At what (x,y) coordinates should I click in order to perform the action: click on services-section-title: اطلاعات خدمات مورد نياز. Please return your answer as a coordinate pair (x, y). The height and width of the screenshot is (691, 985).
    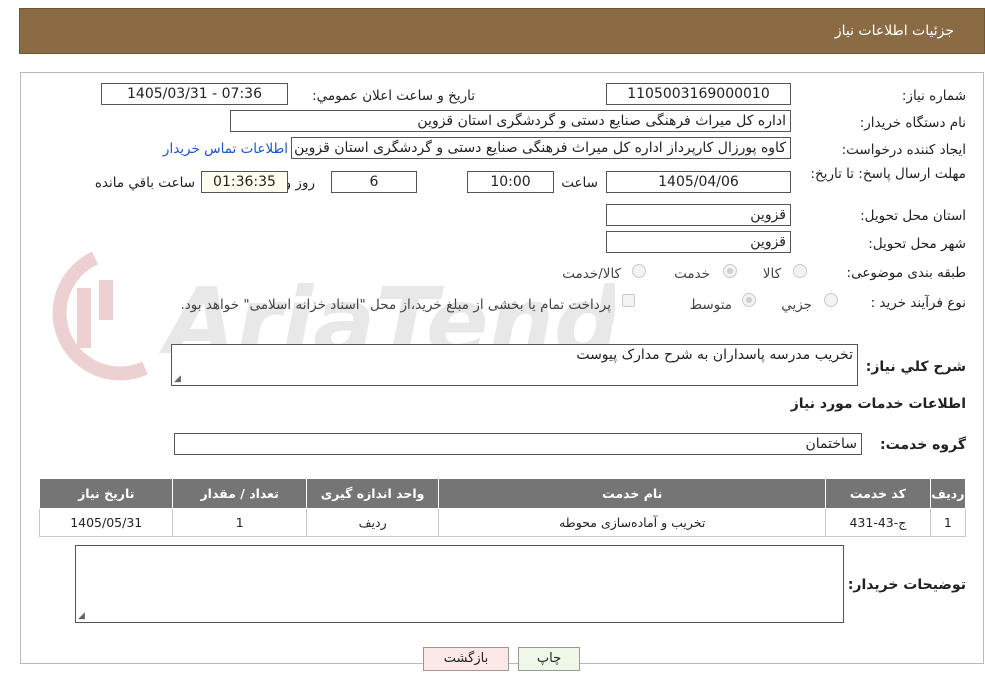
    Looking at the image, I should click on (878, 404).